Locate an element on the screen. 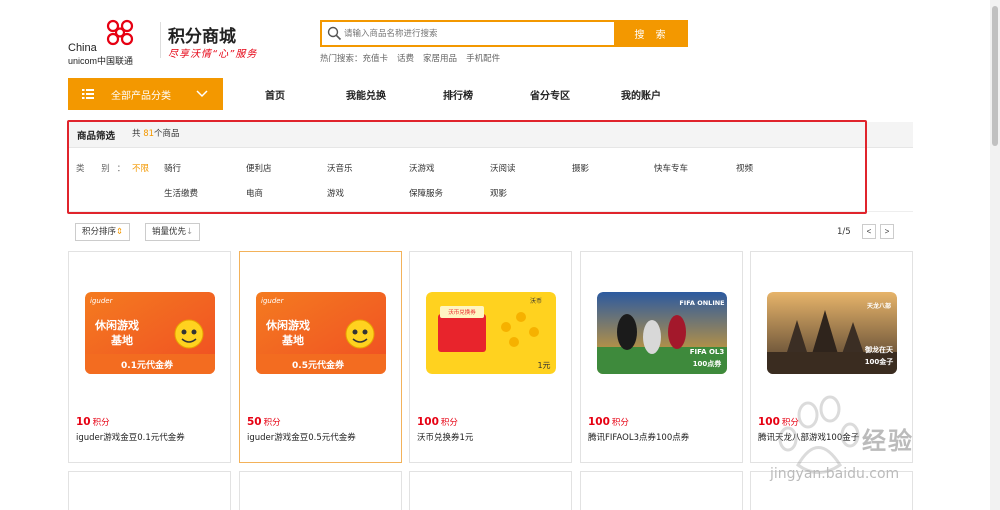  product-image-title: 御龙在天 is located at coordinates (879, 349).